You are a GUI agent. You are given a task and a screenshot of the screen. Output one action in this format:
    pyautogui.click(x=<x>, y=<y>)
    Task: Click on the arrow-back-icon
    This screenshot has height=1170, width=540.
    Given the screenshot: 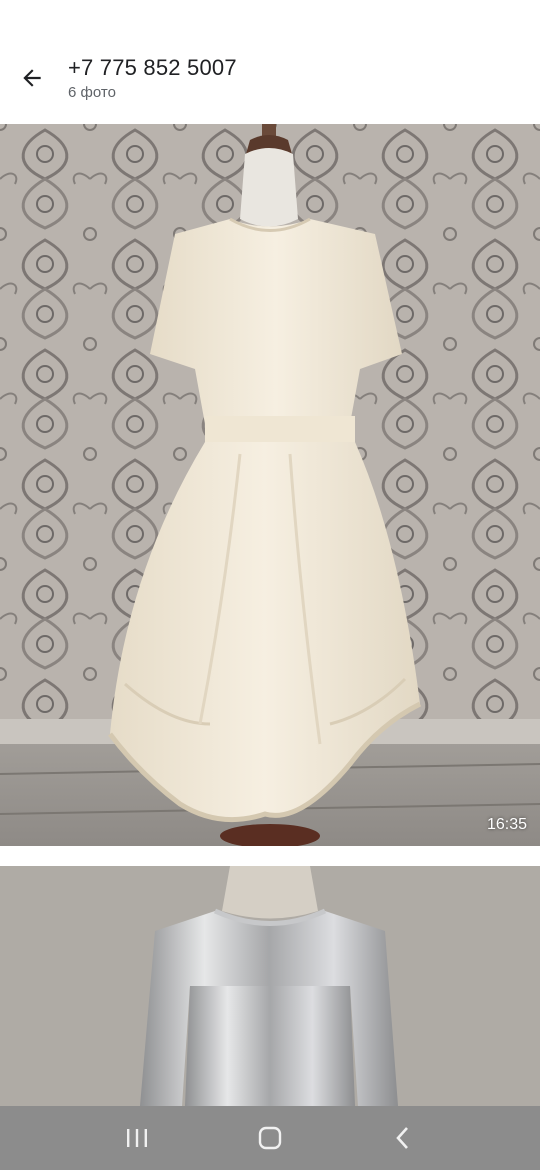 What is the action you would take?
    pyautogui.click(x=32, y=78)
    